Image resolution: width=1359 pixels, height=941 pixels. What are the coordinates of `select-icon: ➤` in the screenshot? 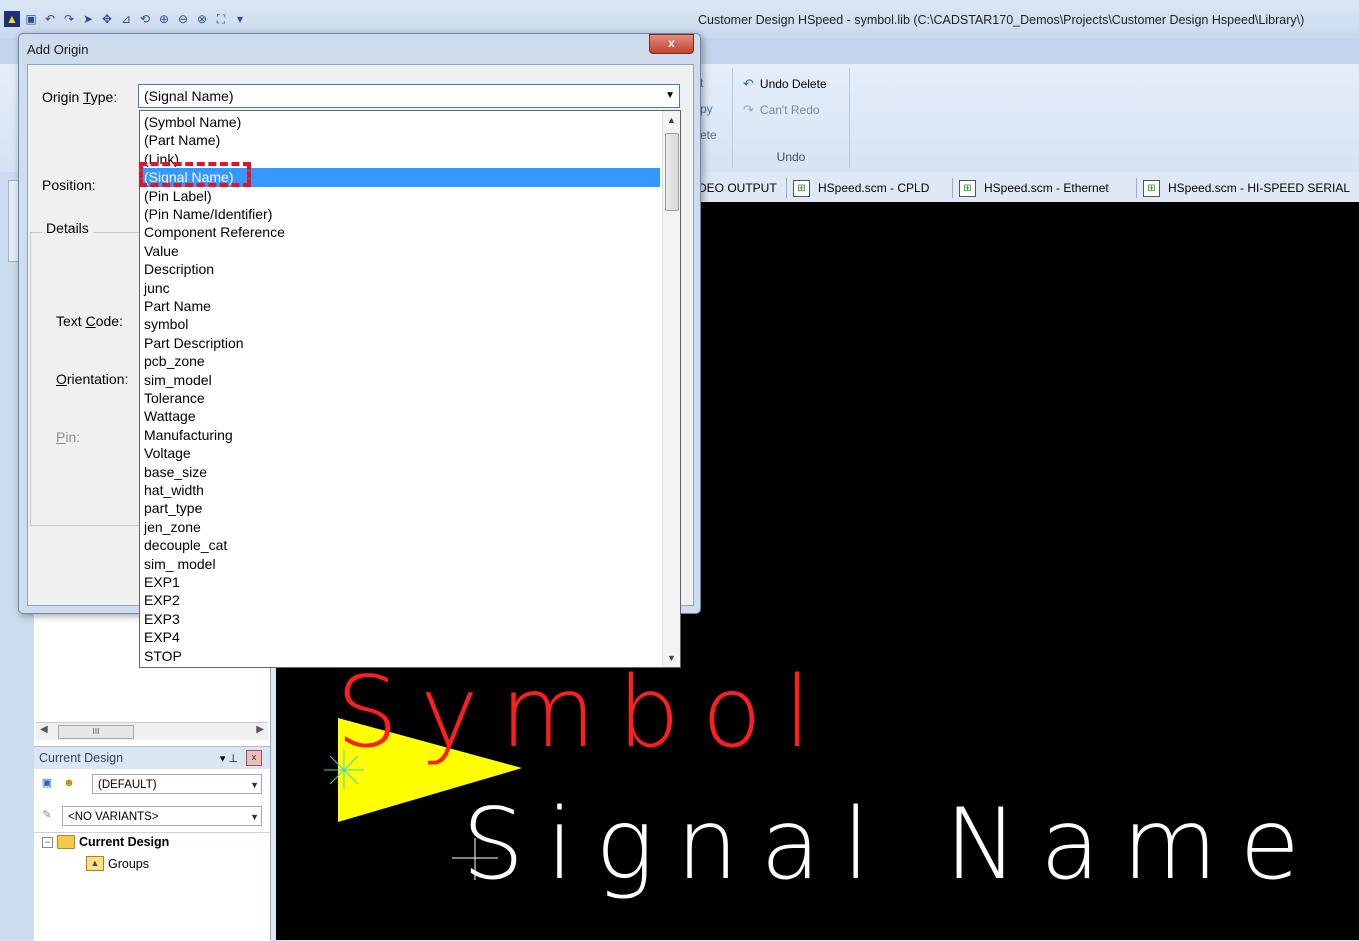 It's located at (88, 19).